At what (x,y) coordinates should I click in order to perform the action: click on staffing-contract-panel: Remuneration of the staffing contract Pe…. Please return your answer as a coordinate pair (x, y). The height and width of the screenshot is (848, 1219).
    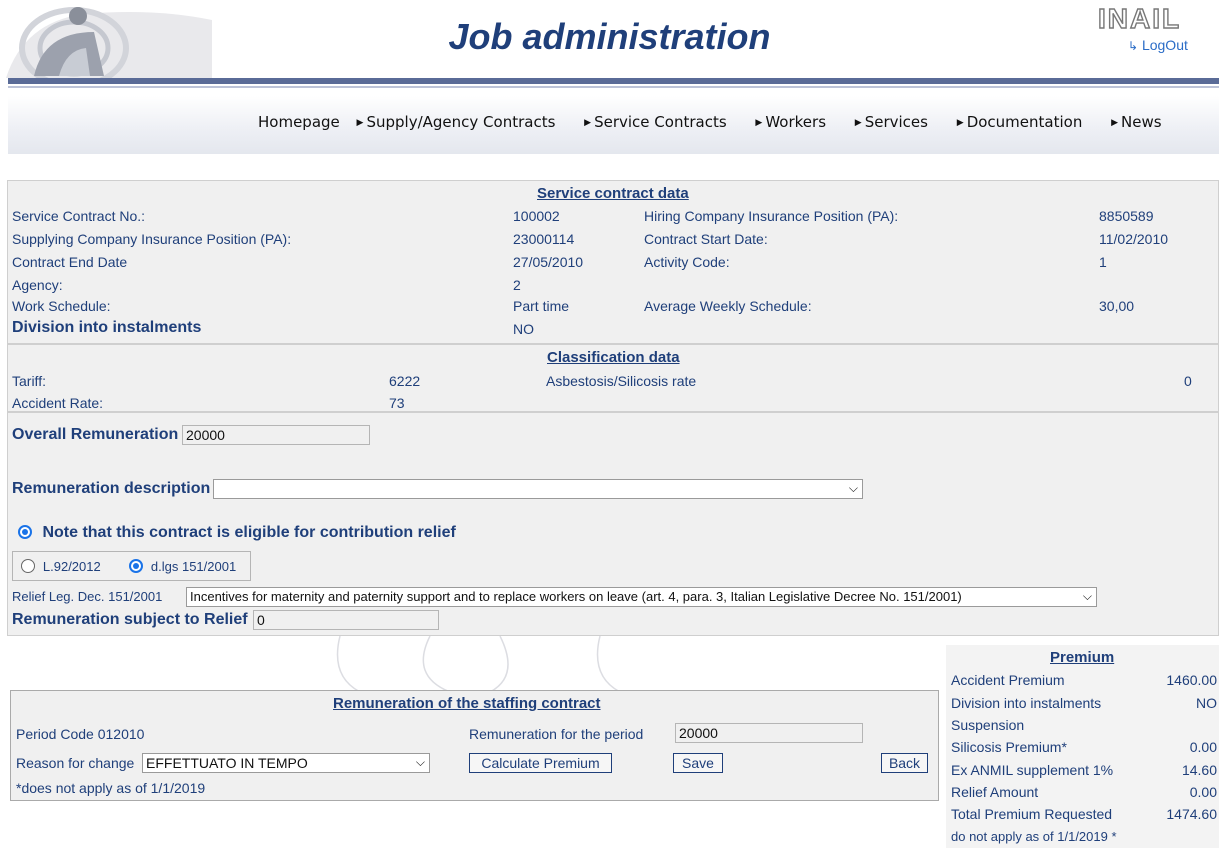
    Looking at the image, I should click on (474, 745).